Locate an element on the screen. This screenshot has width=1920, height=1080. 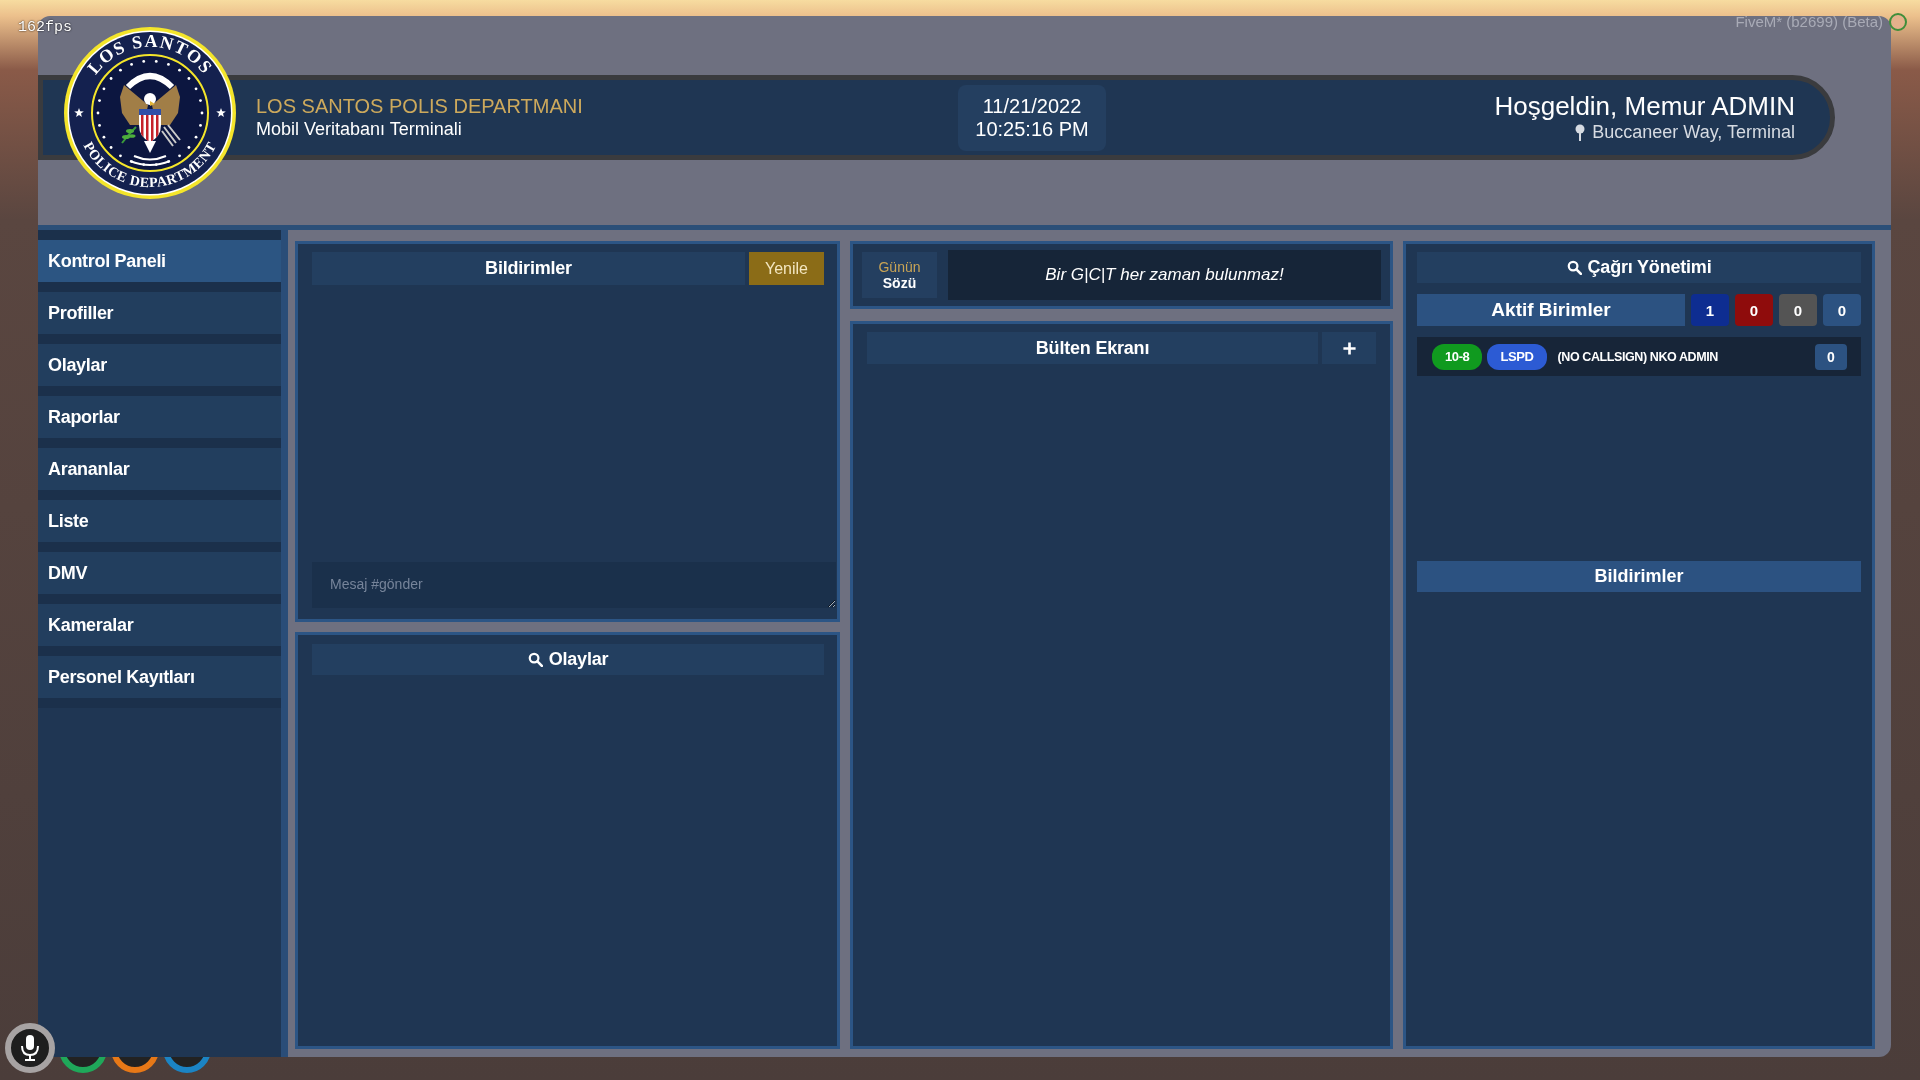
message-field: Mesaj #gönder is located at coordinates (574, 585).